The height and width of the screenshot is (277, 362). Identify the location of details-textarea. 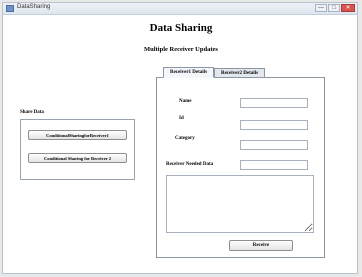
(240, 204).